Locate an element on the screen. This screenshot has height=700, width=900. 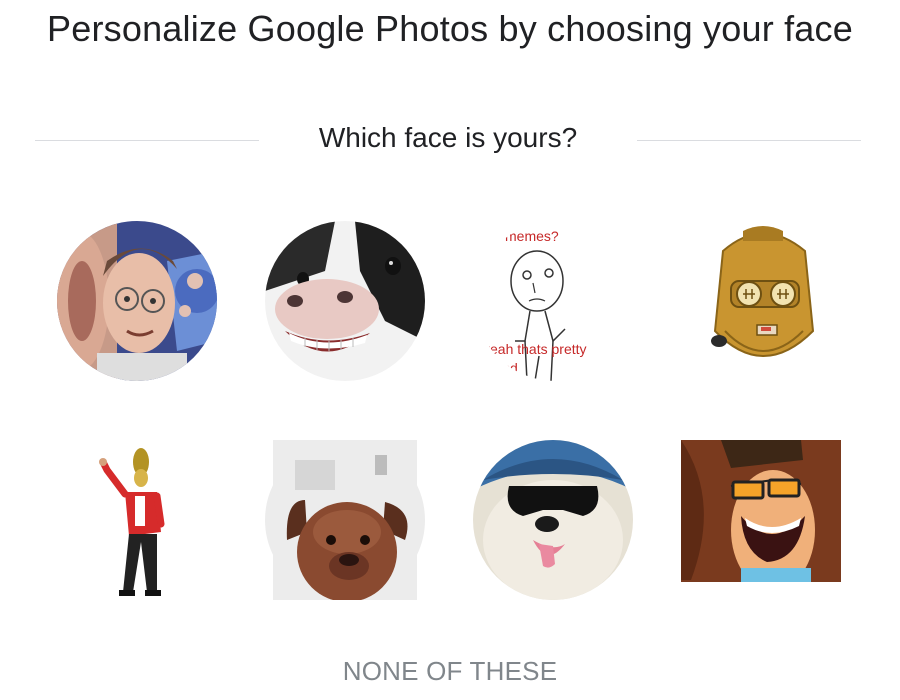
face-option-3: memes? yeah thats pretty cd is located at coordinates (555, 301).